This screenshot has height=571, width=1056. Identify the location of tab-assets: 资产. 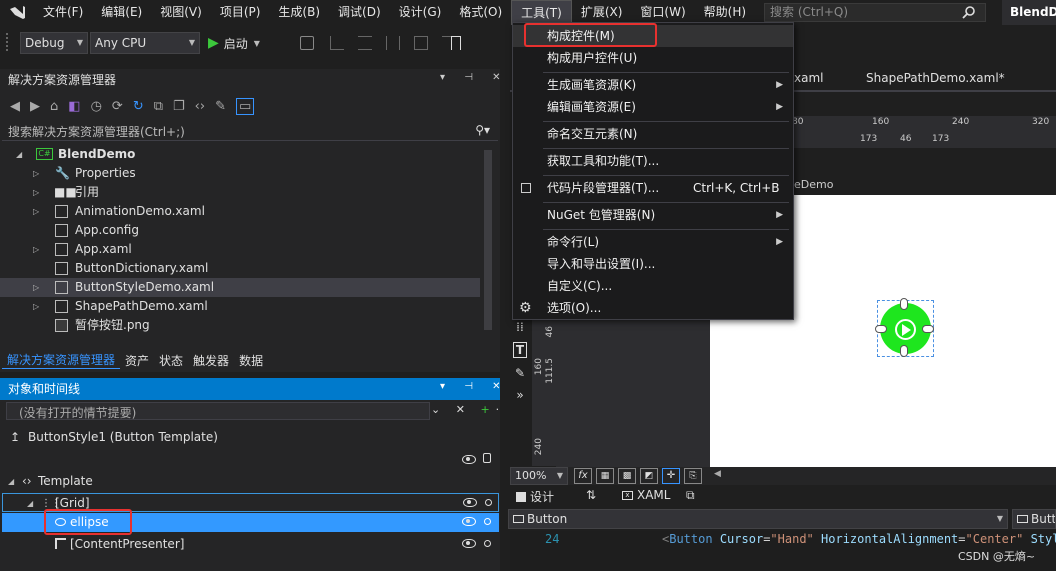
(137, 360).